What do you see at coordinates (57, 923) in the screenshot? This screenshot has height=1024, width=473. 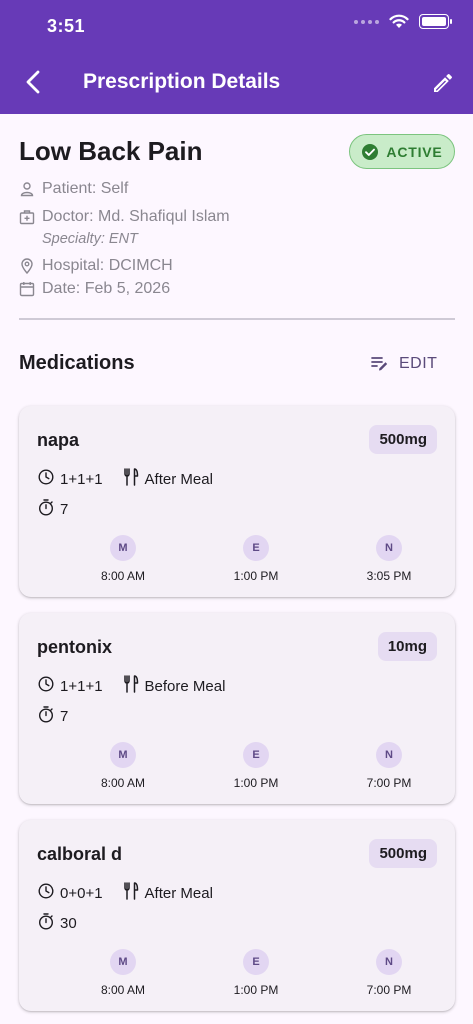 I see `duration-row: 30` at bounding box center [57, 923].